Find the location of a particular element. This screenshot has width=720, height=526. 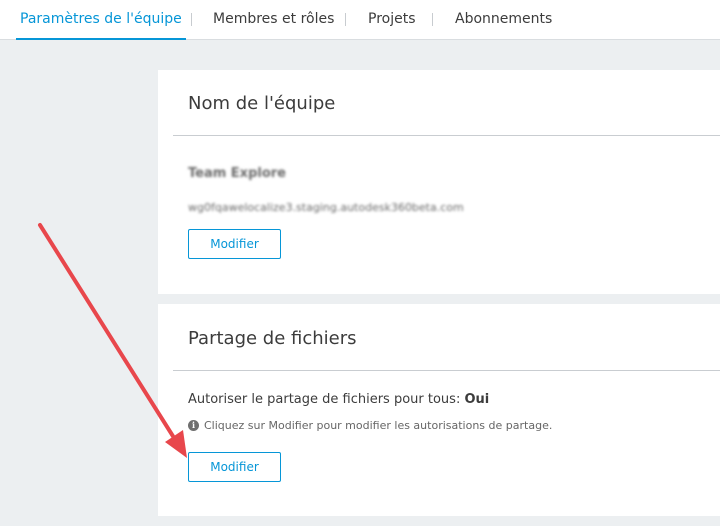

edit-team-name-button: Modifier is located at coordinates (234, 244).